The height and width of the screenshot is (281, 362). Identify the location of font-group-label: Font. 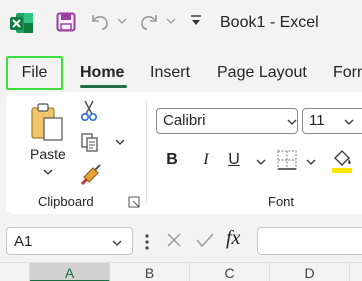
(281, 201).